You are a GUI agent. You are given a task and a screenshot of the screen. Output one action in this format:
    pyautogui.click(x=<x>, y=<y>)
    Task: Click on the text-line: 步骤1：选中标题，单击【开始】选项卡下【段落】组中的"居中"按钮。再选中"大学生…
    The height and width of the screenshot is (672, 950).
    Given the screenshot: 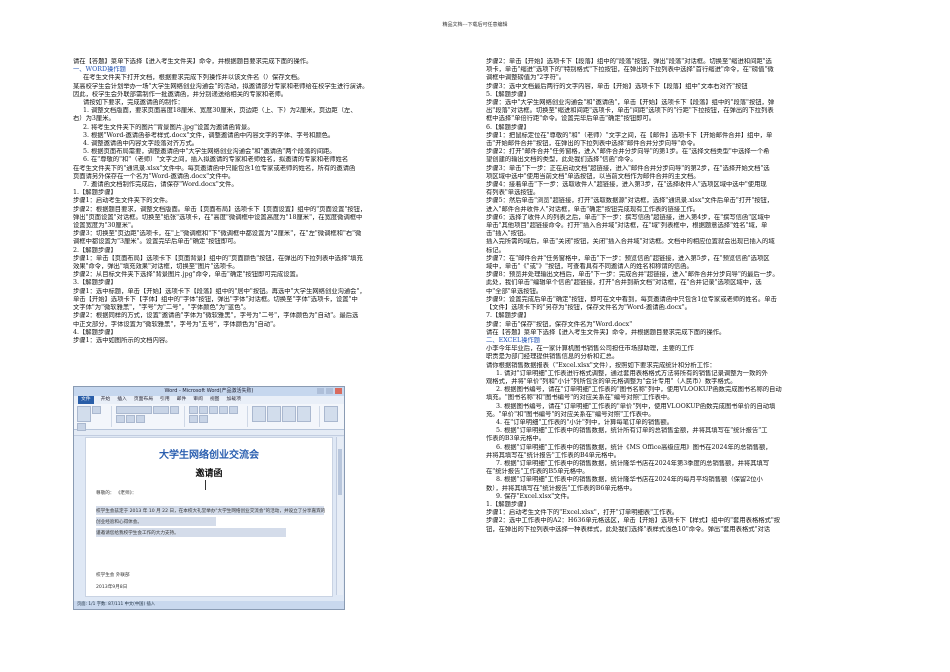 What is the action you would take?
    pyautogui.click(x=219, y=291)
    